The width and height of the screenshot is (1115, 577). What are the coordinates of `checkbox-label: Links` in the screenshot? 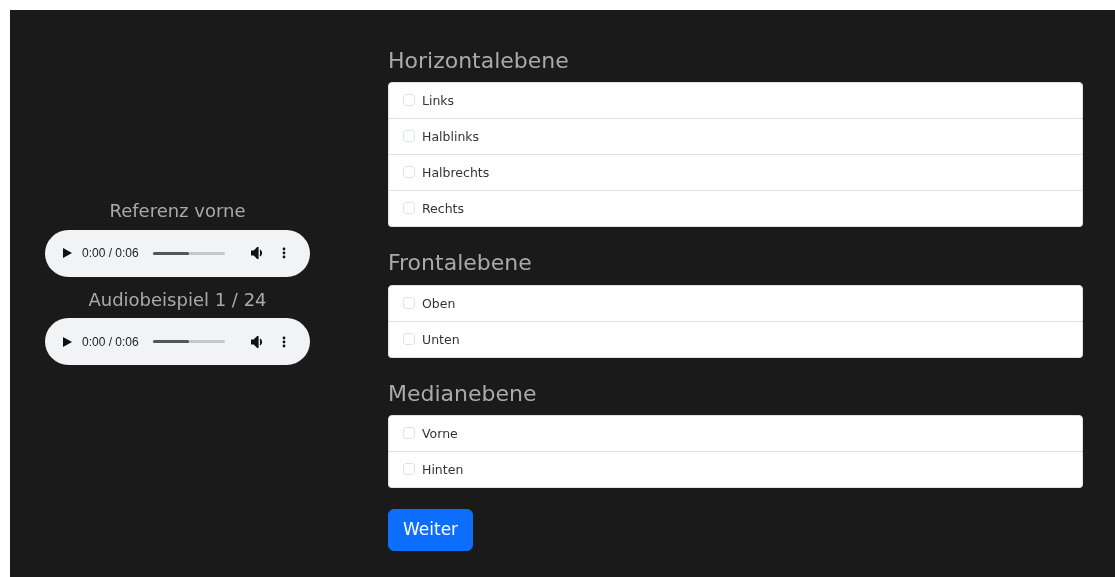 It's located at (438, 101).